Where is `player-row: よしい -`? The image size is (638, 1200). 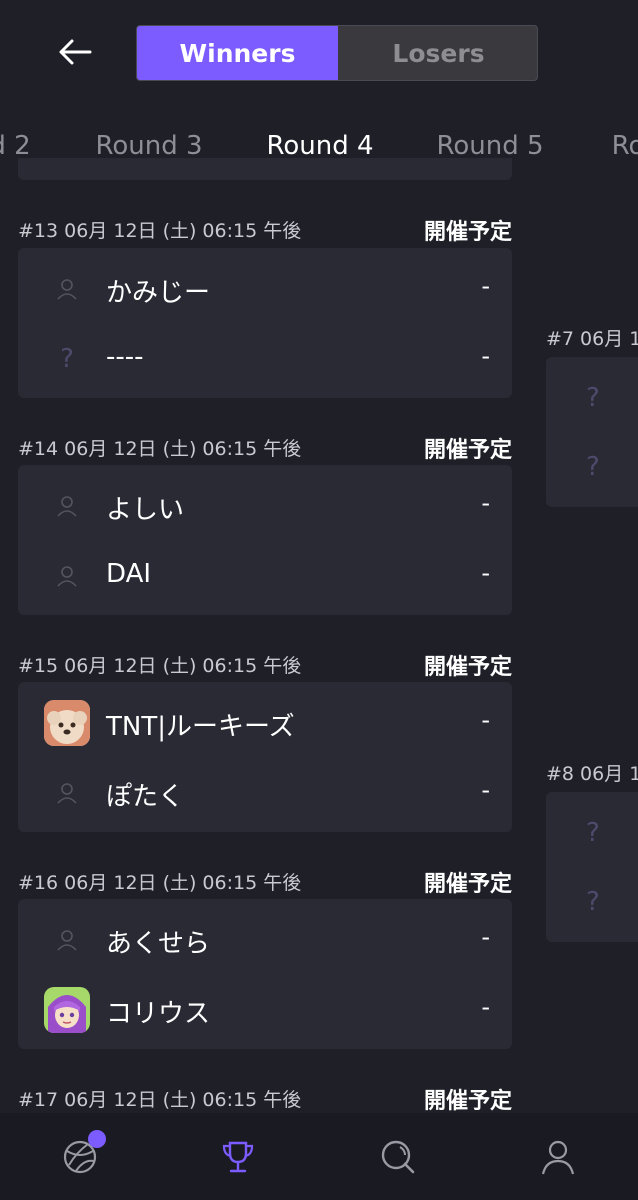
player-row: よしい - is located at coordinates (265, 506).